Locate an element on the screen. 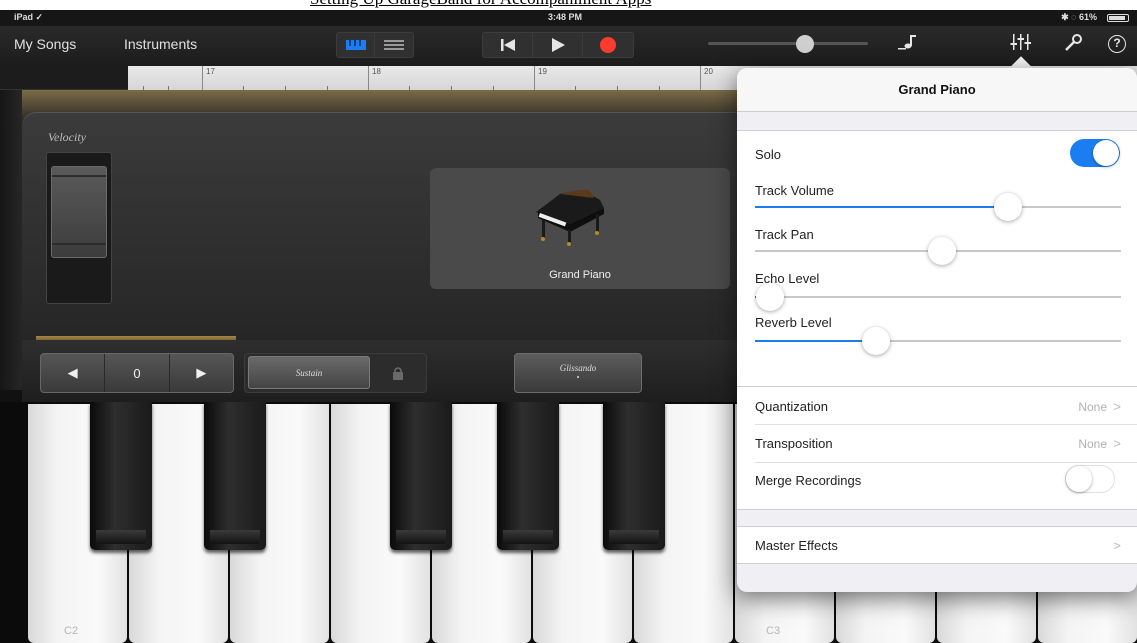  track-controls-button is located at coordinates (1021, 44).